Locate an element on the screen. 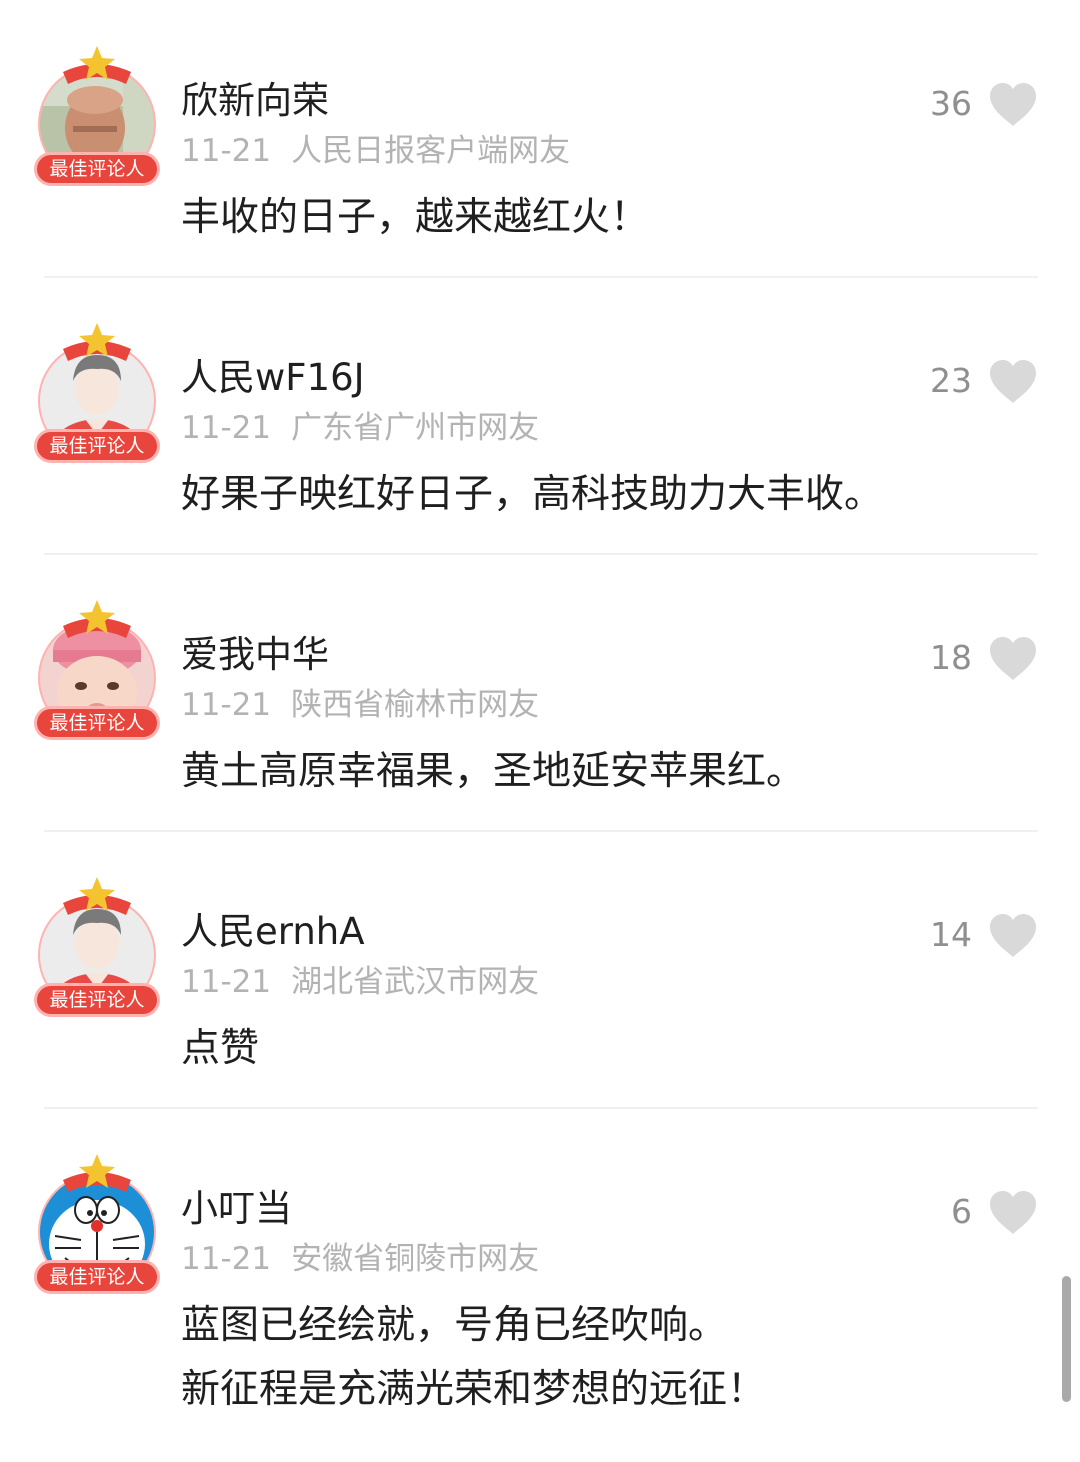 This screenshot has width=1080, height=1462. comment-meta: 11-21 广东省广州市网友 is located at coordinates (360, 428).